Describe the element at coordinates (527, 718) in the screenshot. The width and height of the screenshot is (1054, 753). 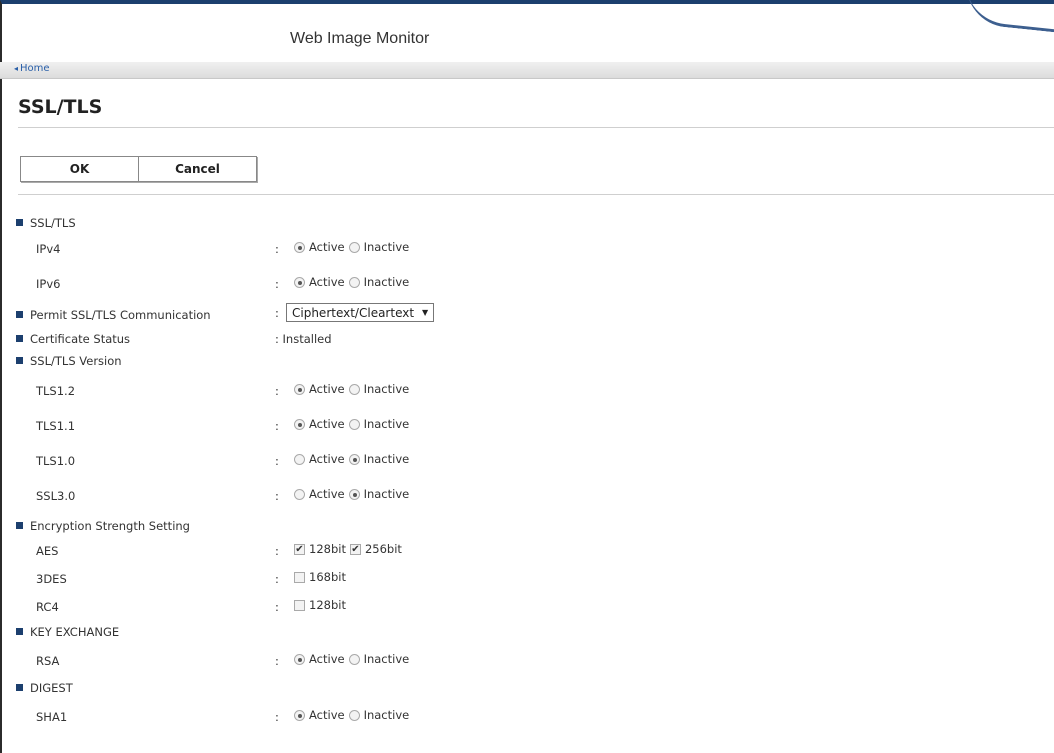
I see `setting-row-sha1: SHA1 : Active Inactive` at that location.